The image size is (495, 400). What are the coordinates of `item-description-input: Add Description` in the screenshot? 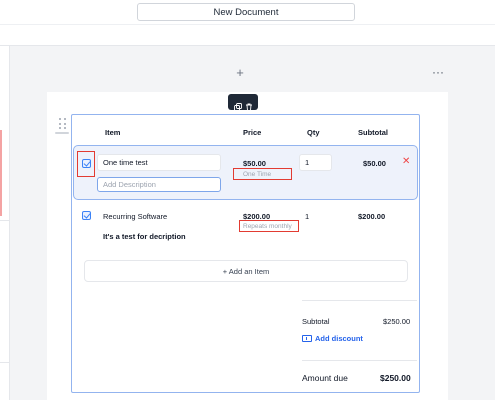 It's located at (159, 184).